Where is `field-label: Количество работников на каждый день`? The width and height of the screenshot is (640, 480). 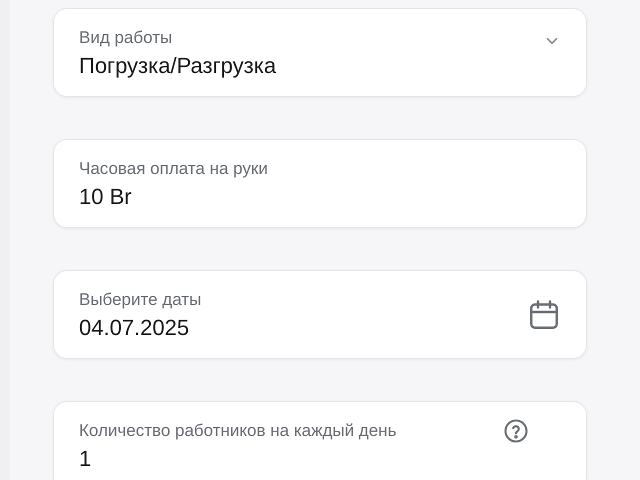
field-label: Количество работников на каждый день is located at coordinates (238, 431).